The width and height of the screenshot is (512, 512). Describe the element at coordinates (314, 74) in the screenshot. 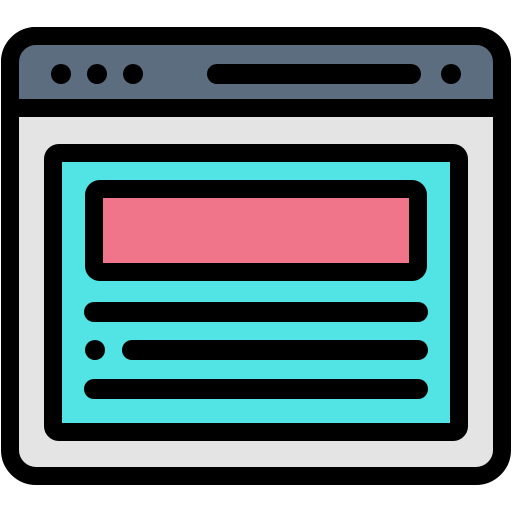

I see `address-bar` at that location.